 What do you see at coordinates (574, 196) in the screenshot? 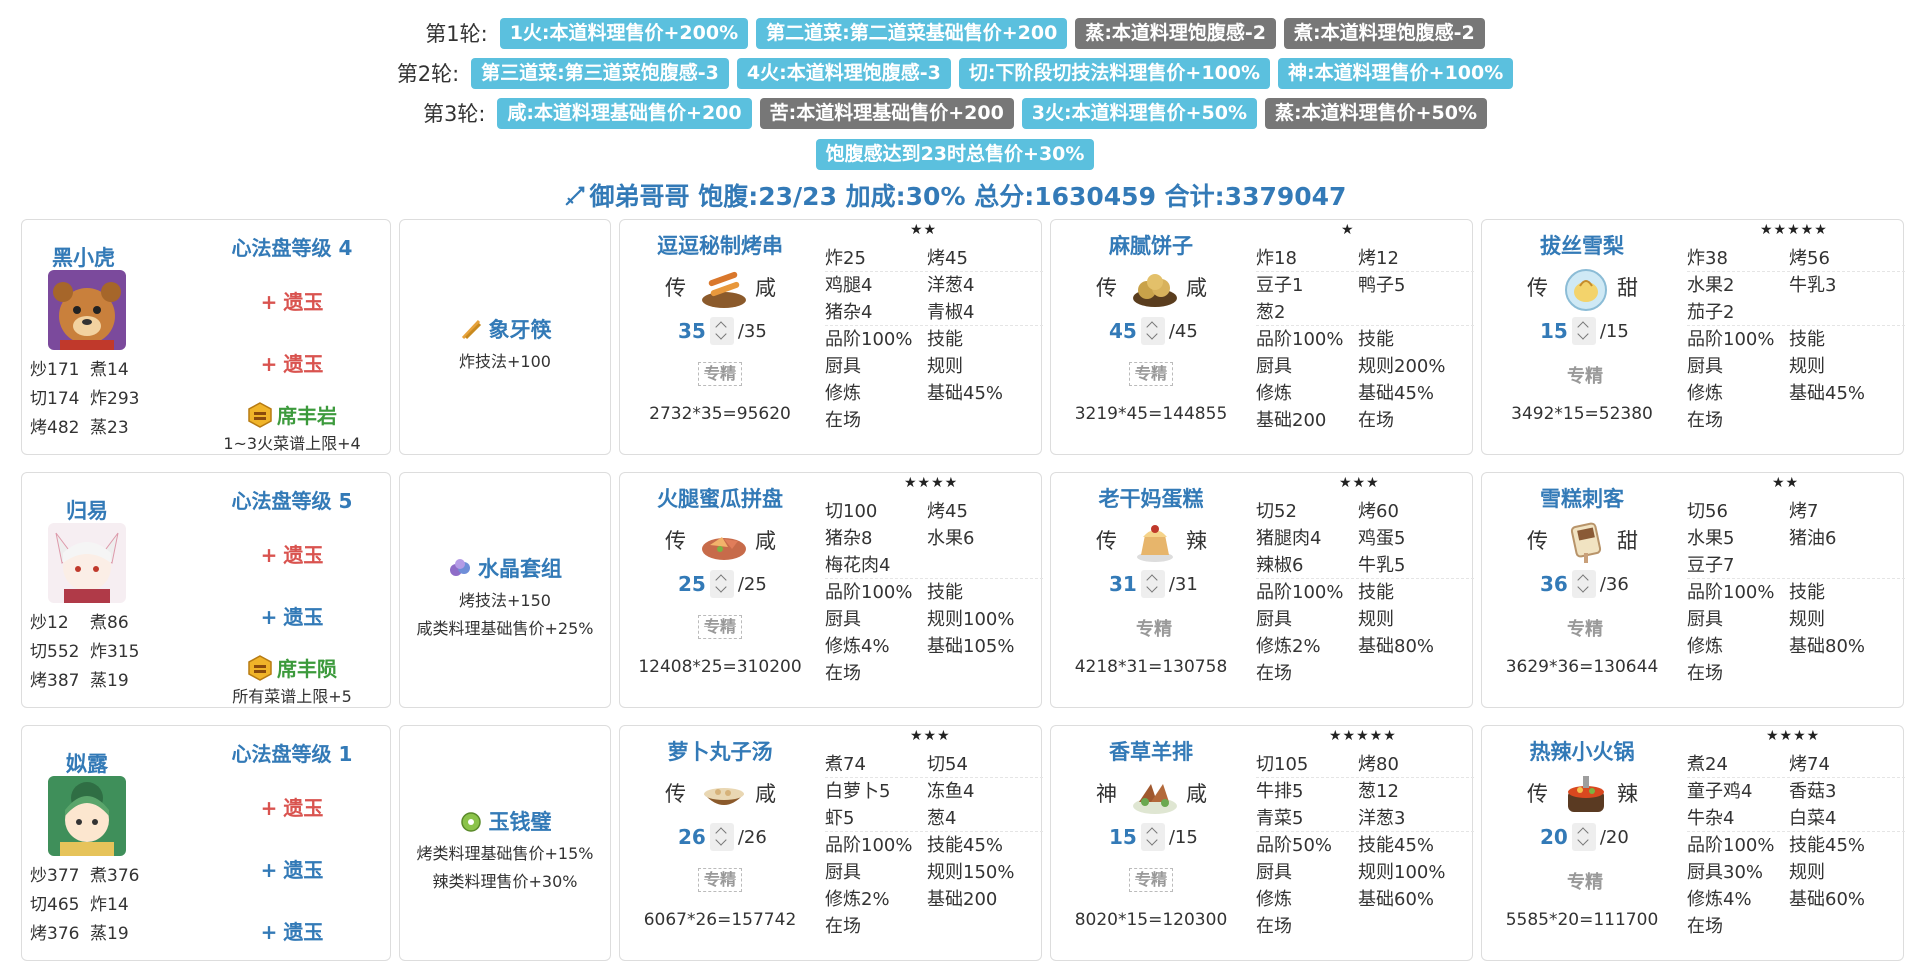
I see `sword-icon` at bounding box center [574, 196].